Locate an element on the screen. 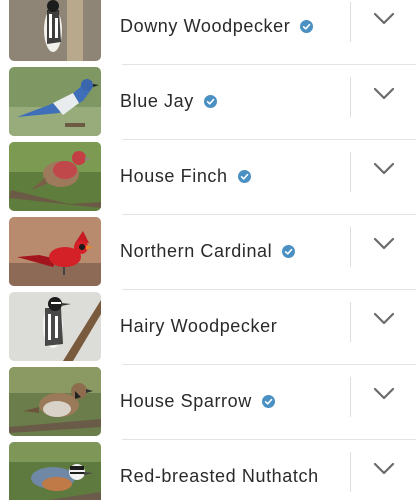 The height and width of the screenshot is (500, 416). bird-name-row: Red-breasted Nuthatch is located at coordinates (219, 471).